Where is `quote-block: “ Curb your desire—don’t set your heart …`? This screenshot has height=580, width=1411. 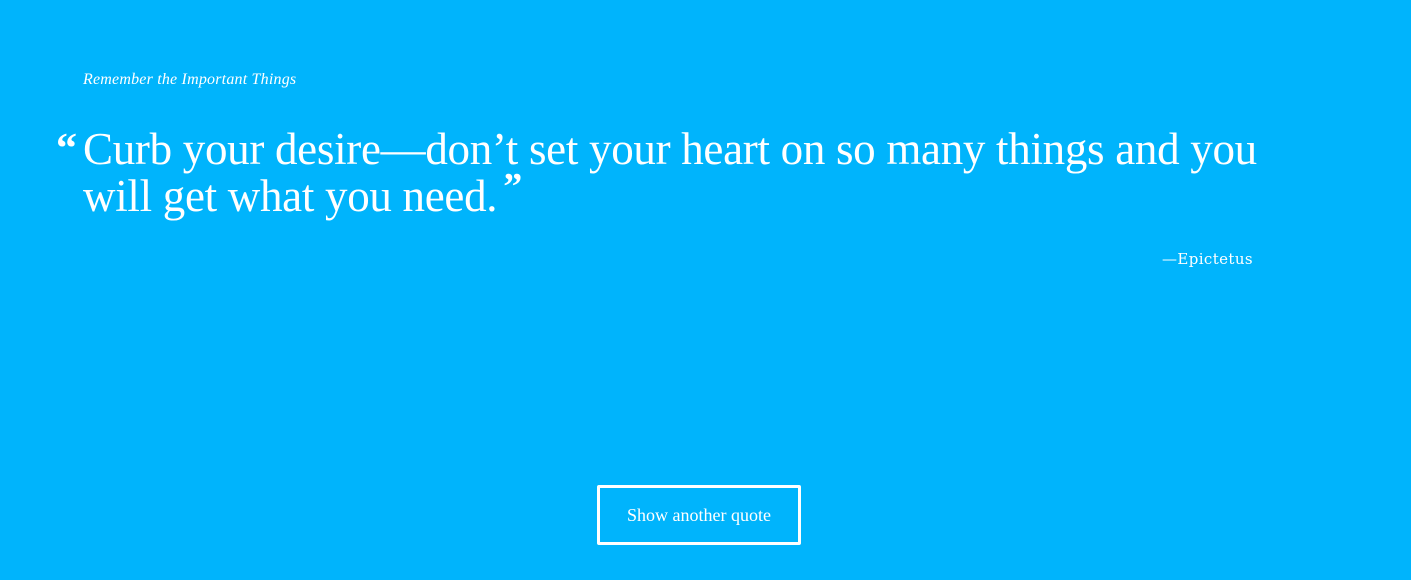 quote-block: “ Curb your desire—don’t set your heart … is located at coordinates (664, 174).